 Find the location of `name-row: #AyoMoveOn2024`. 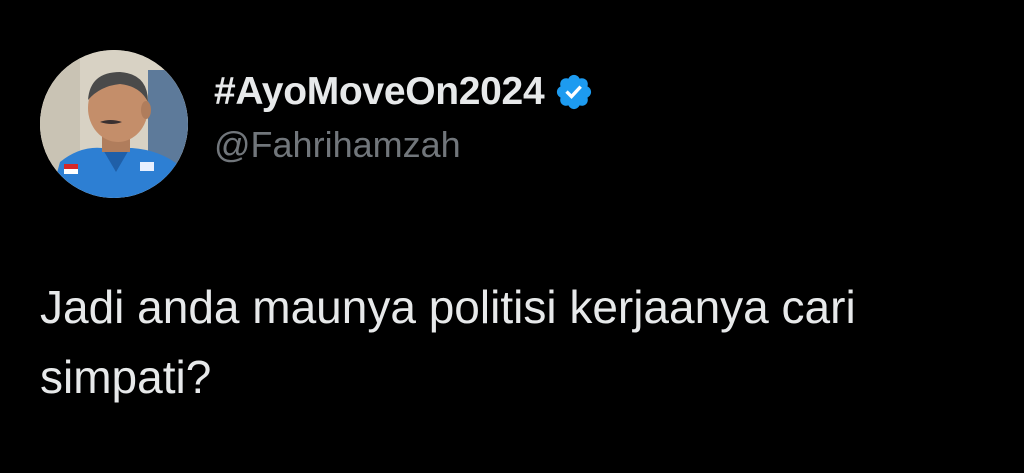

name-row: #AyoMoveOn2024 is located at coordinates (404, 92).